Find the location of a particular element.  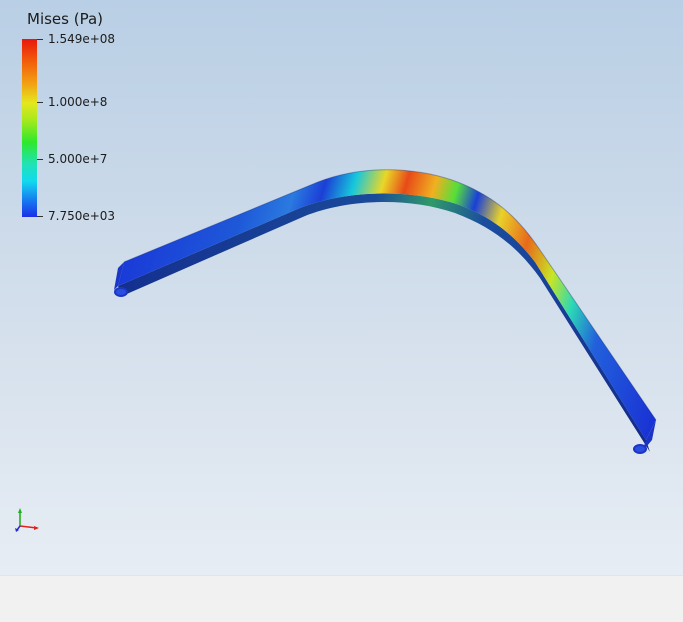

axes-triad-icon is located at coordinates (27, 520).